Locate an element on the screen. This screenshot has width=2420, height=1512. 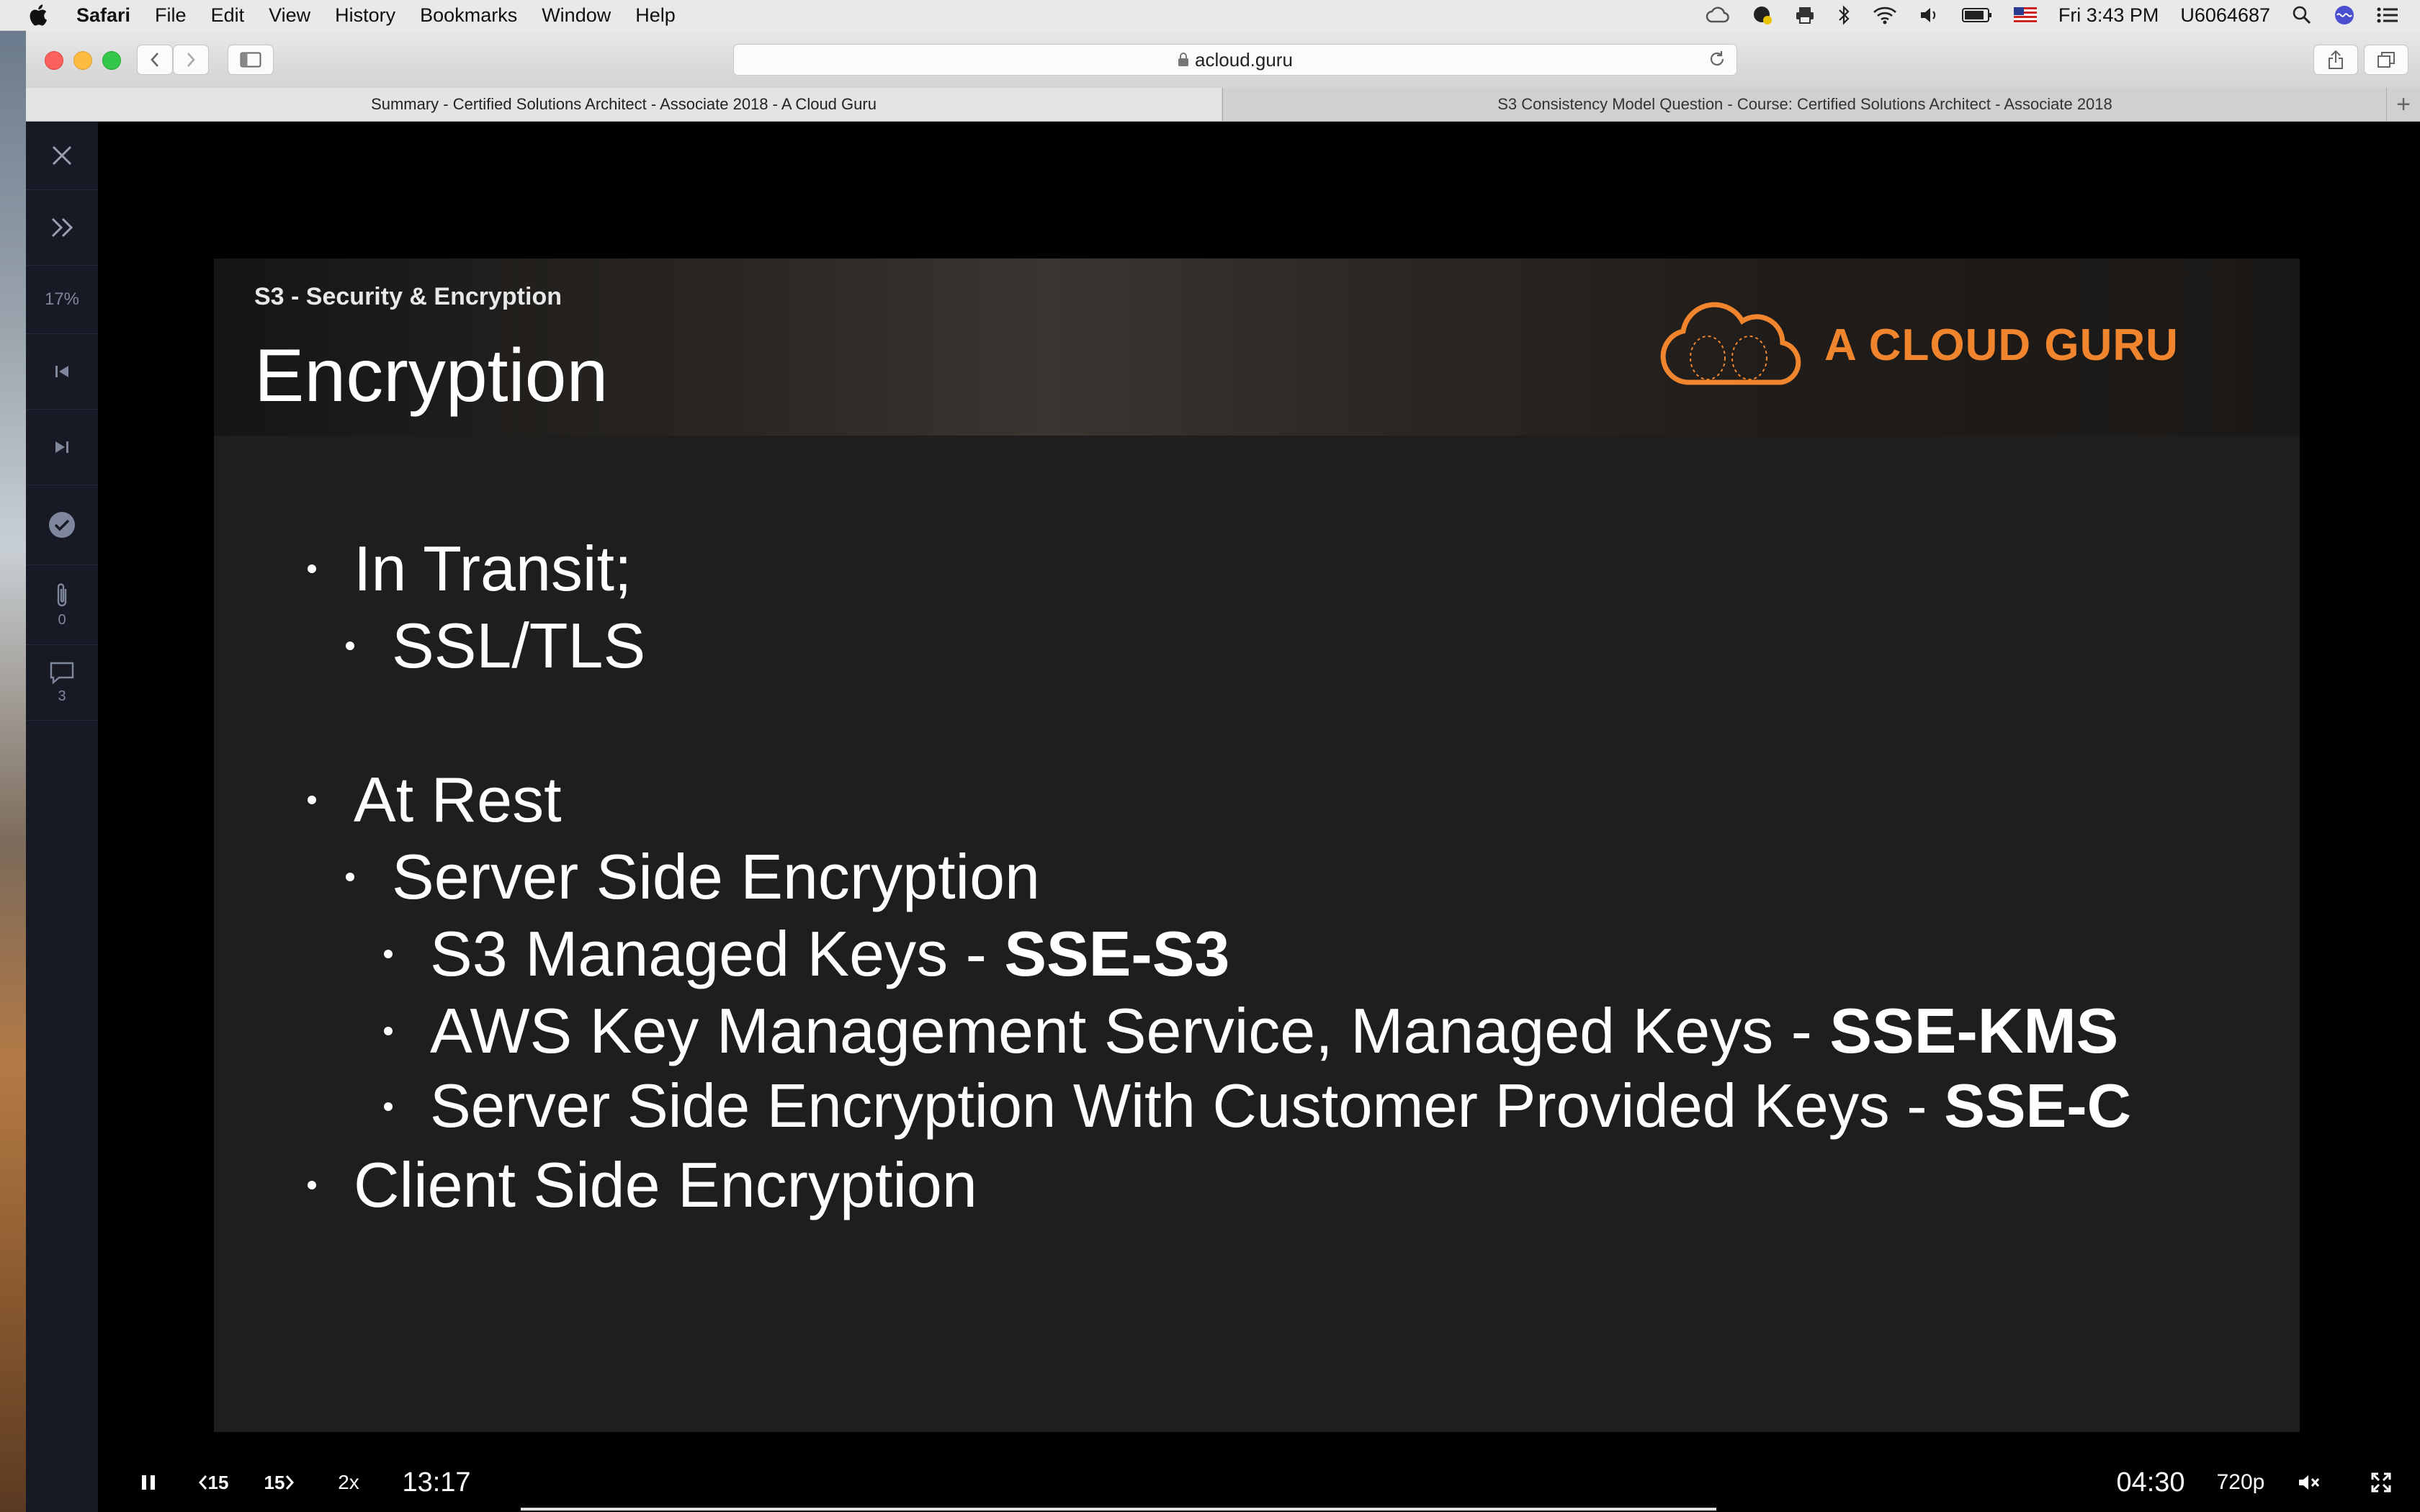
previous-lesson-button is located at coordinates (62, 372).